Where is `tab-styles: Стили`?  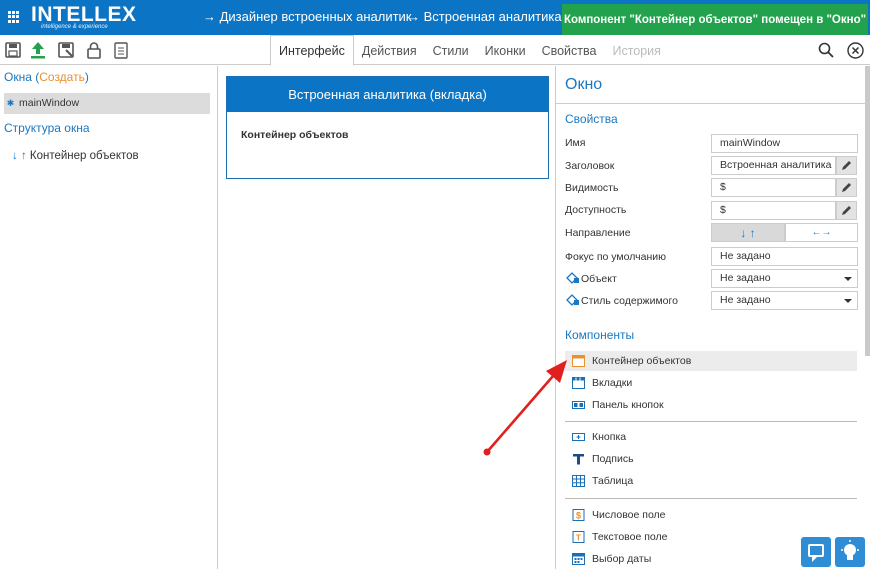 tab-styles: Стили is located at coordinates (451, 50).